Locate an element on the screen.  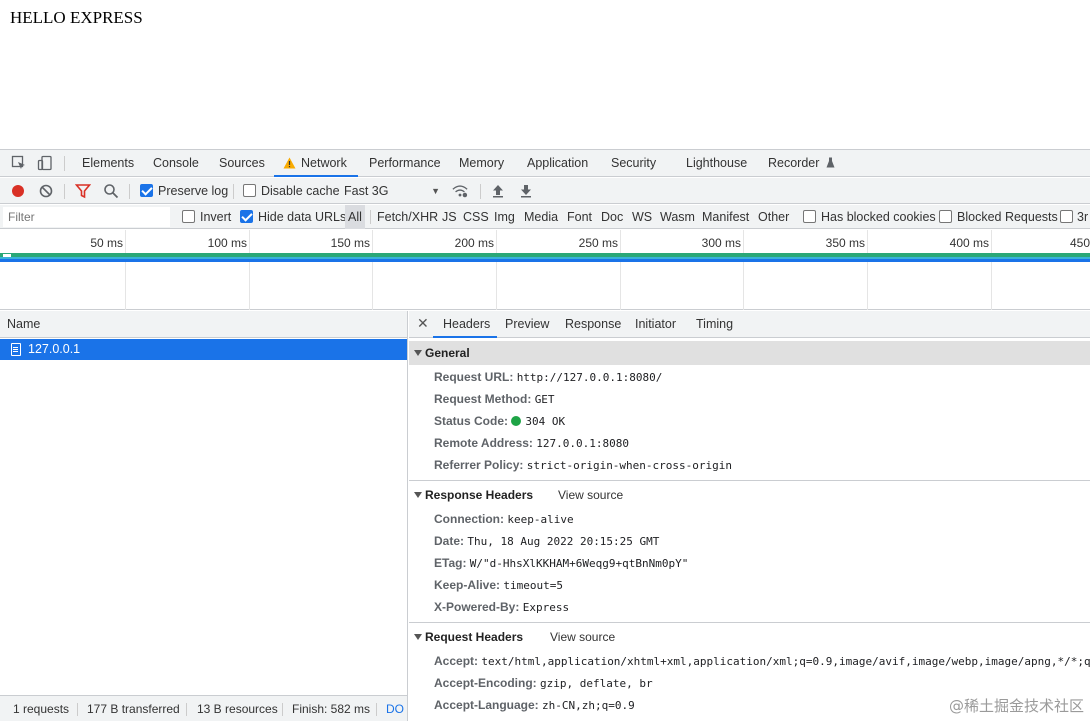
response-header-row: Connection: keep-alive is located at coordinates (504, 519).